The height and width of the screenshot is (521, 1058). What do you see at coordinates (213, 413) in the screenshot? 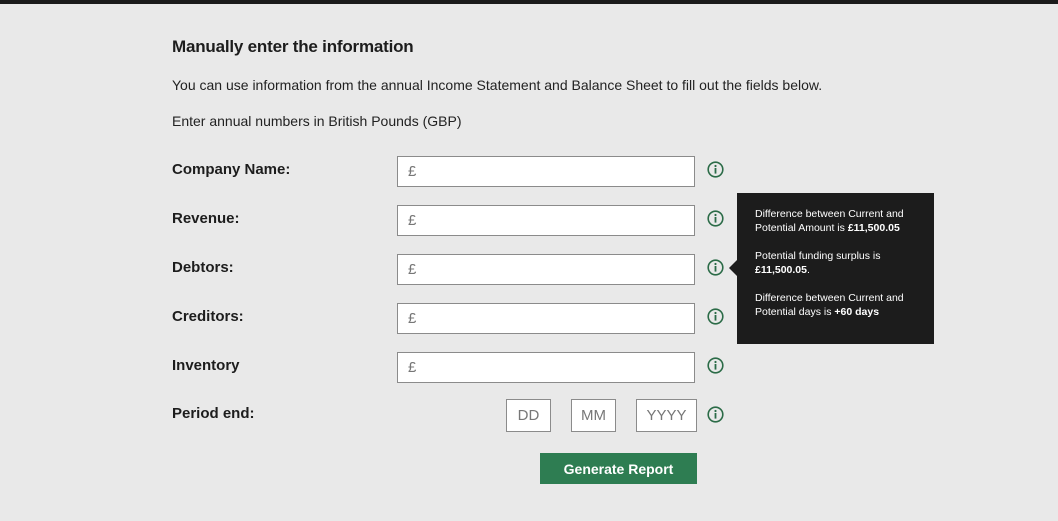
I see `period-end-label: Period end:` at bounding box center [213, 413].